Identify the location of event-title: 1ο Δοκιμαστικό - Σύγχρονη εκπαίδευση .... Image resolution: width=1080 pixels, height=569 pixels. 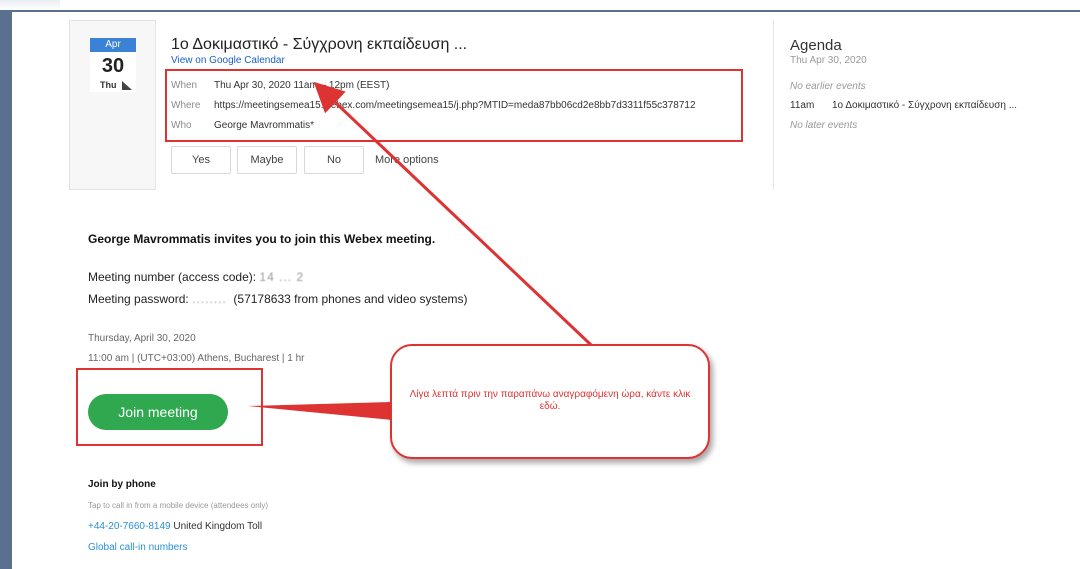
(319, 44).